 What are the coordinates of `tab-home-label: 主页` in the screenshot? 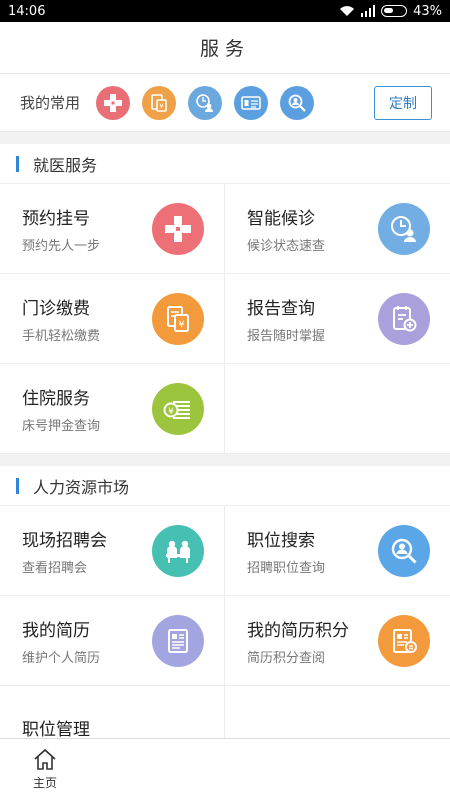 It's located at (44, 783).